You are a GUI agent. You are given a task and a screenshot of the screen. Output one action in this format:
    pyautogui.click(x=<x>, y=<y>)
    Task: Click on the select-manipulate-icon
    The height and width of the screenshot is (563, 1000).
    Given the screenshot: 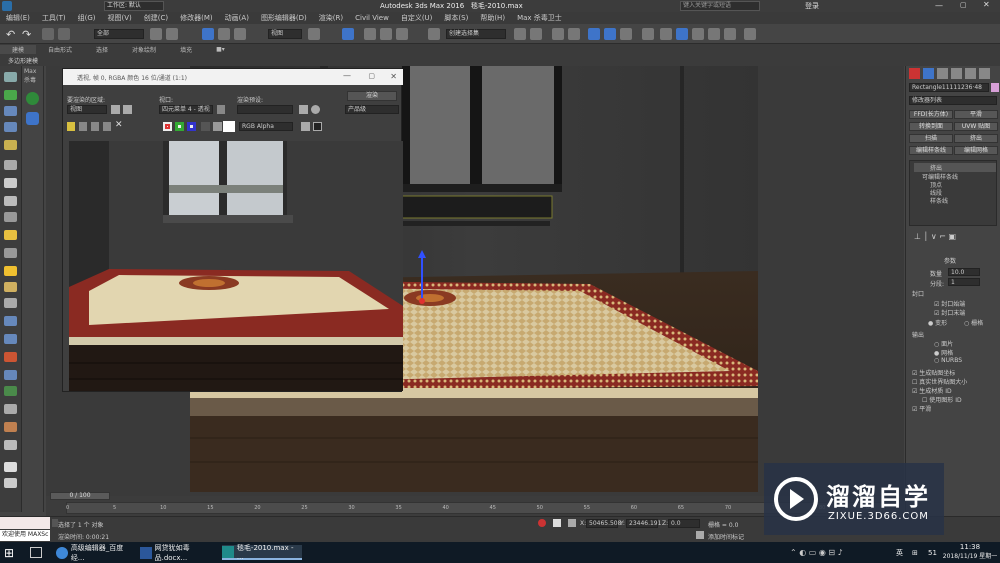 What is the action you would take?
    pyautogui.click(x=348, y=34)
    